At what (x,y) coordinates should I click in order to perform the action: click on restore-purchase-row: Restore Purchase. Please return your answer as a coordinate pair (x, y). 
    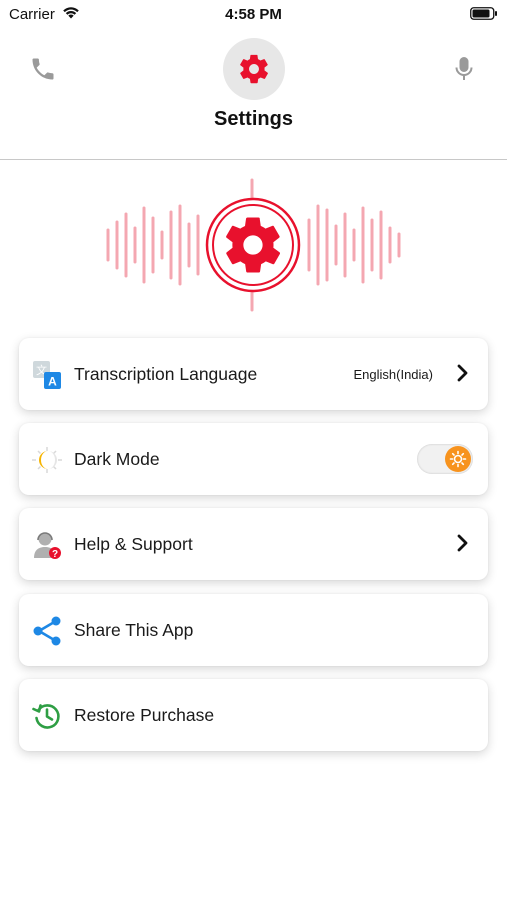
    Looking at the image, I should click on (253, 715).